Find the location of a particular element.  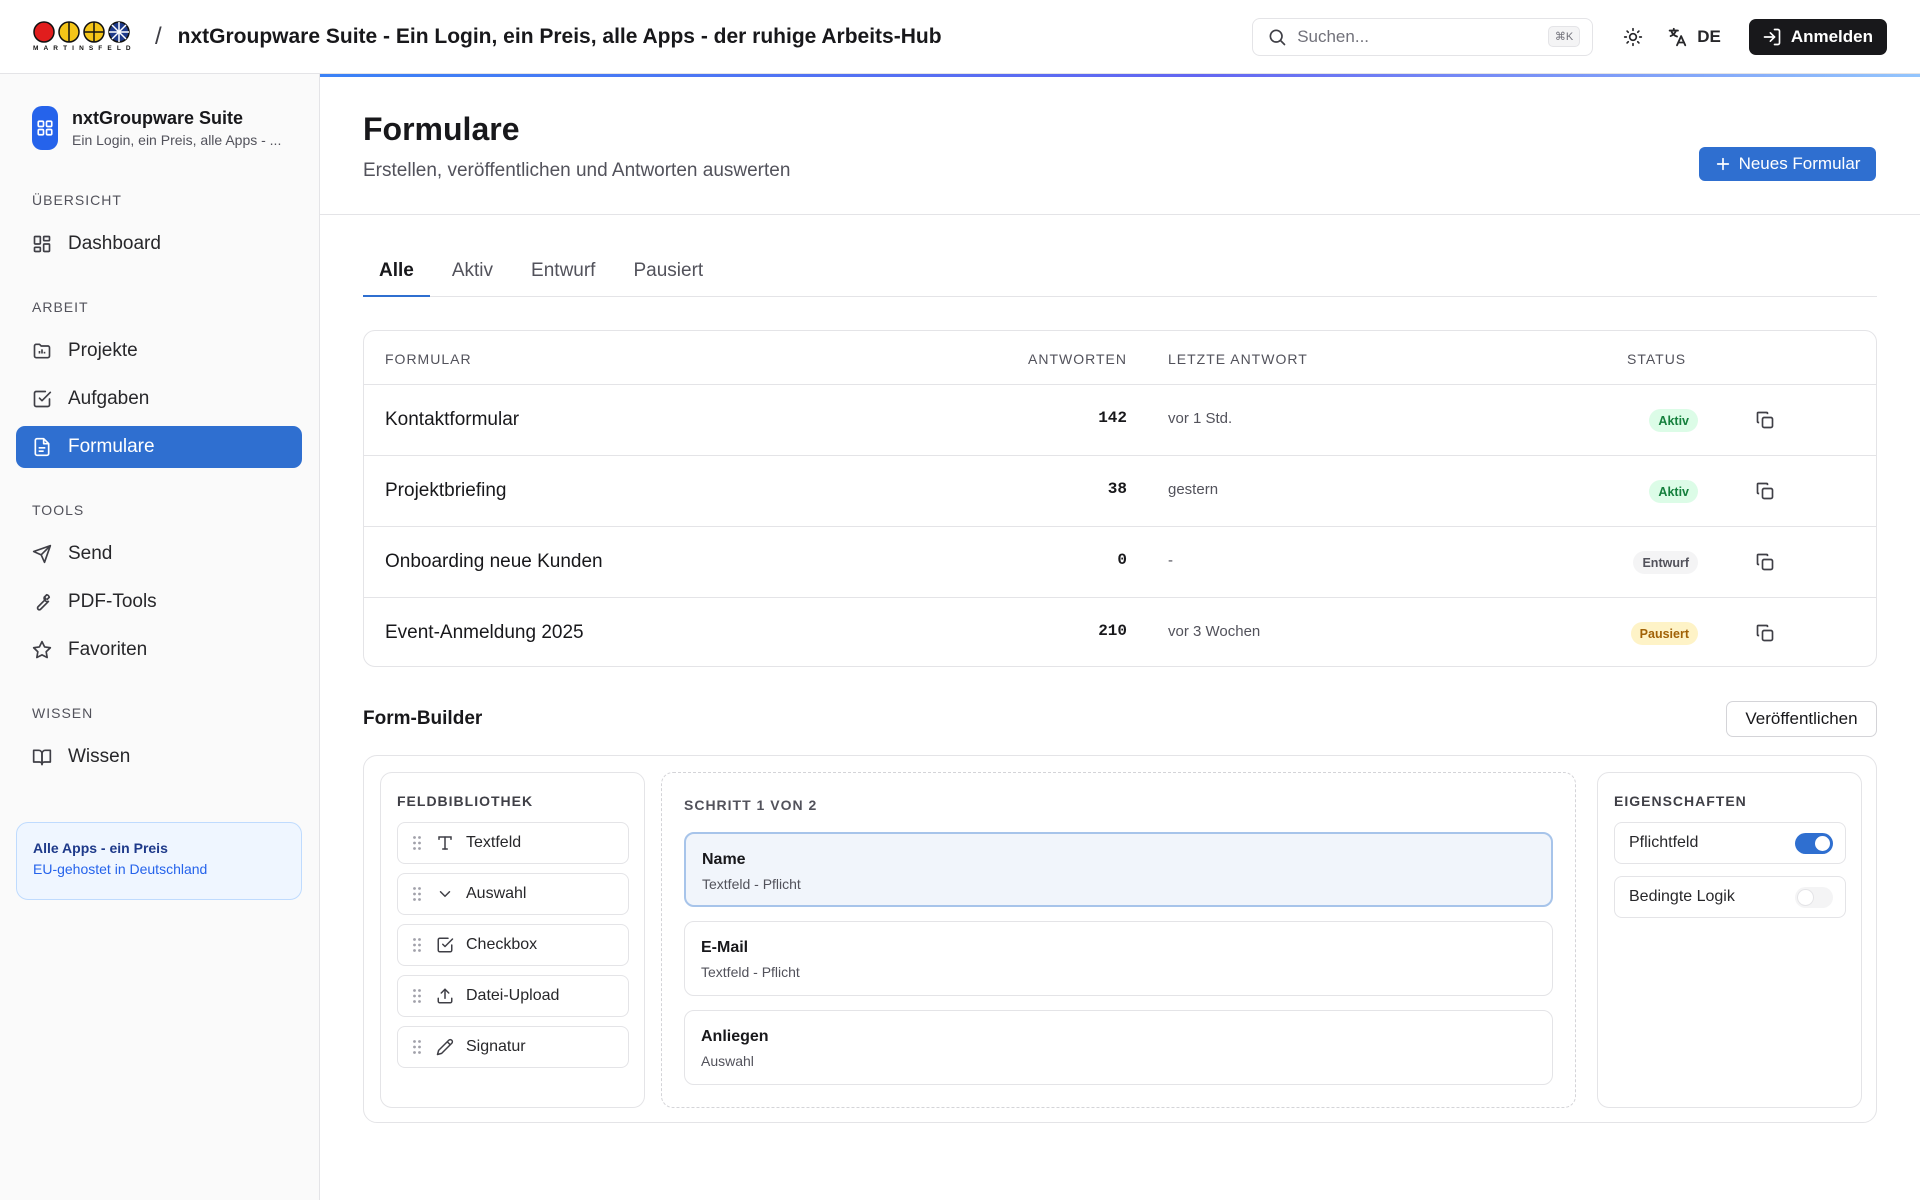

checkbox-icon is located at coordinates (445, 945).